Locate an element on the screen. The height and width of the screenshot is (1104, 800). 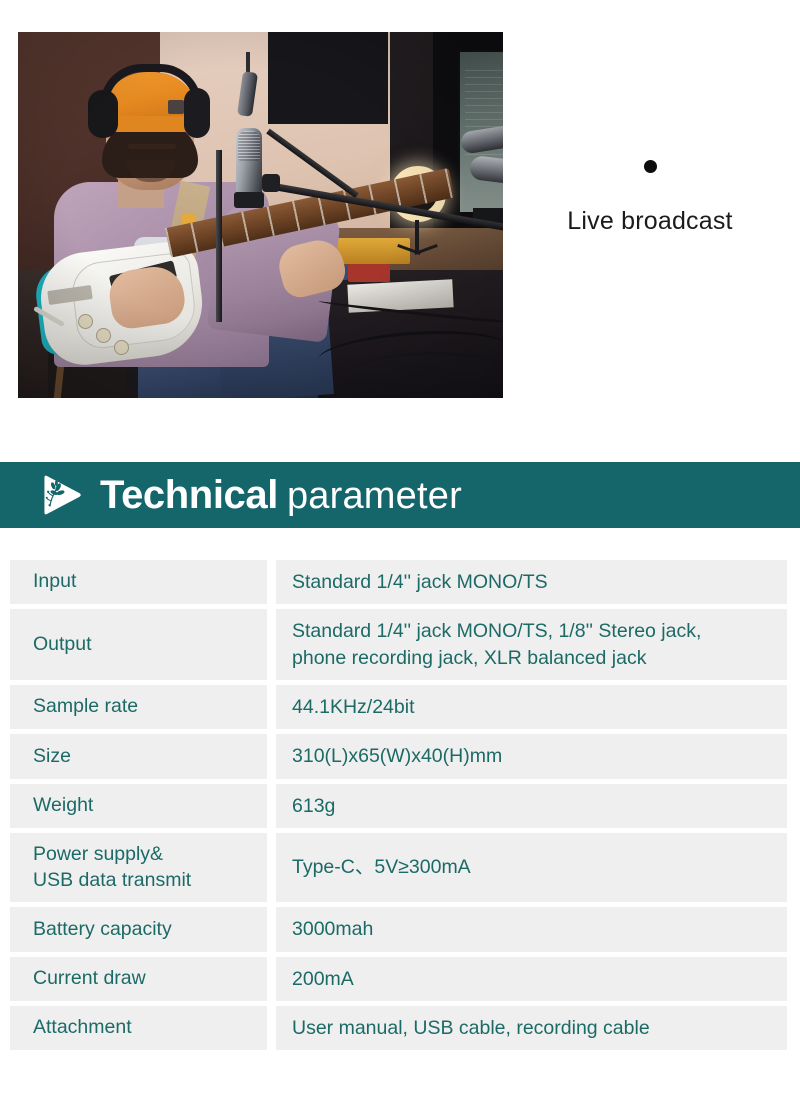
spec-label-text: Sample rate is located at coordinates (86, 706).